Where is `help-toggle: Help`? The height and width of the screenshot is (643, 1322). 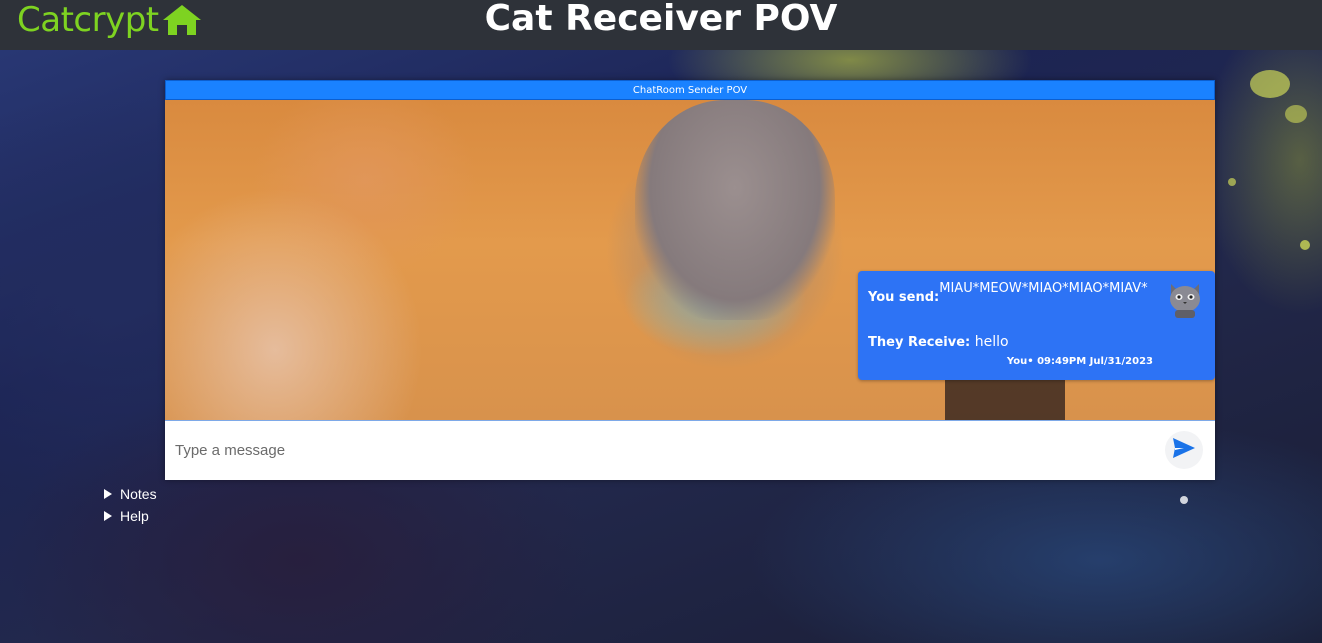 help-toggle: Help is located at coordinates (130, 516).